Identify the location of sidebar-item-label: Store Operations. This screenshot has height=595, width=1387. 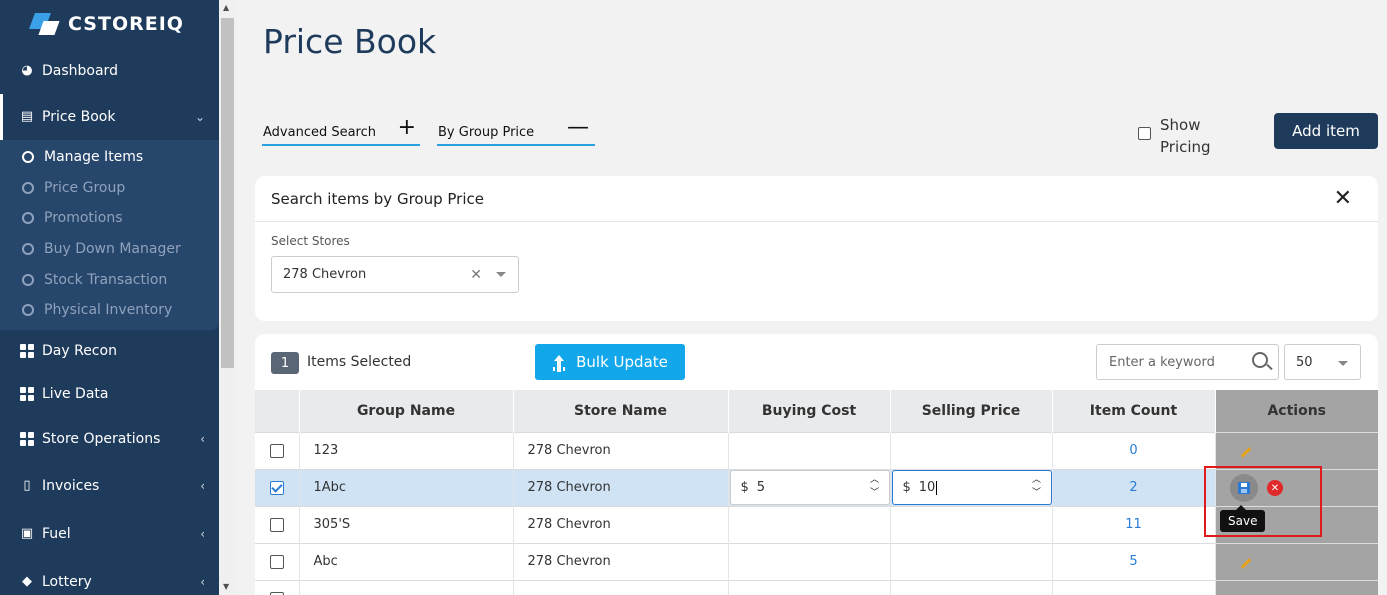
(101, 439).